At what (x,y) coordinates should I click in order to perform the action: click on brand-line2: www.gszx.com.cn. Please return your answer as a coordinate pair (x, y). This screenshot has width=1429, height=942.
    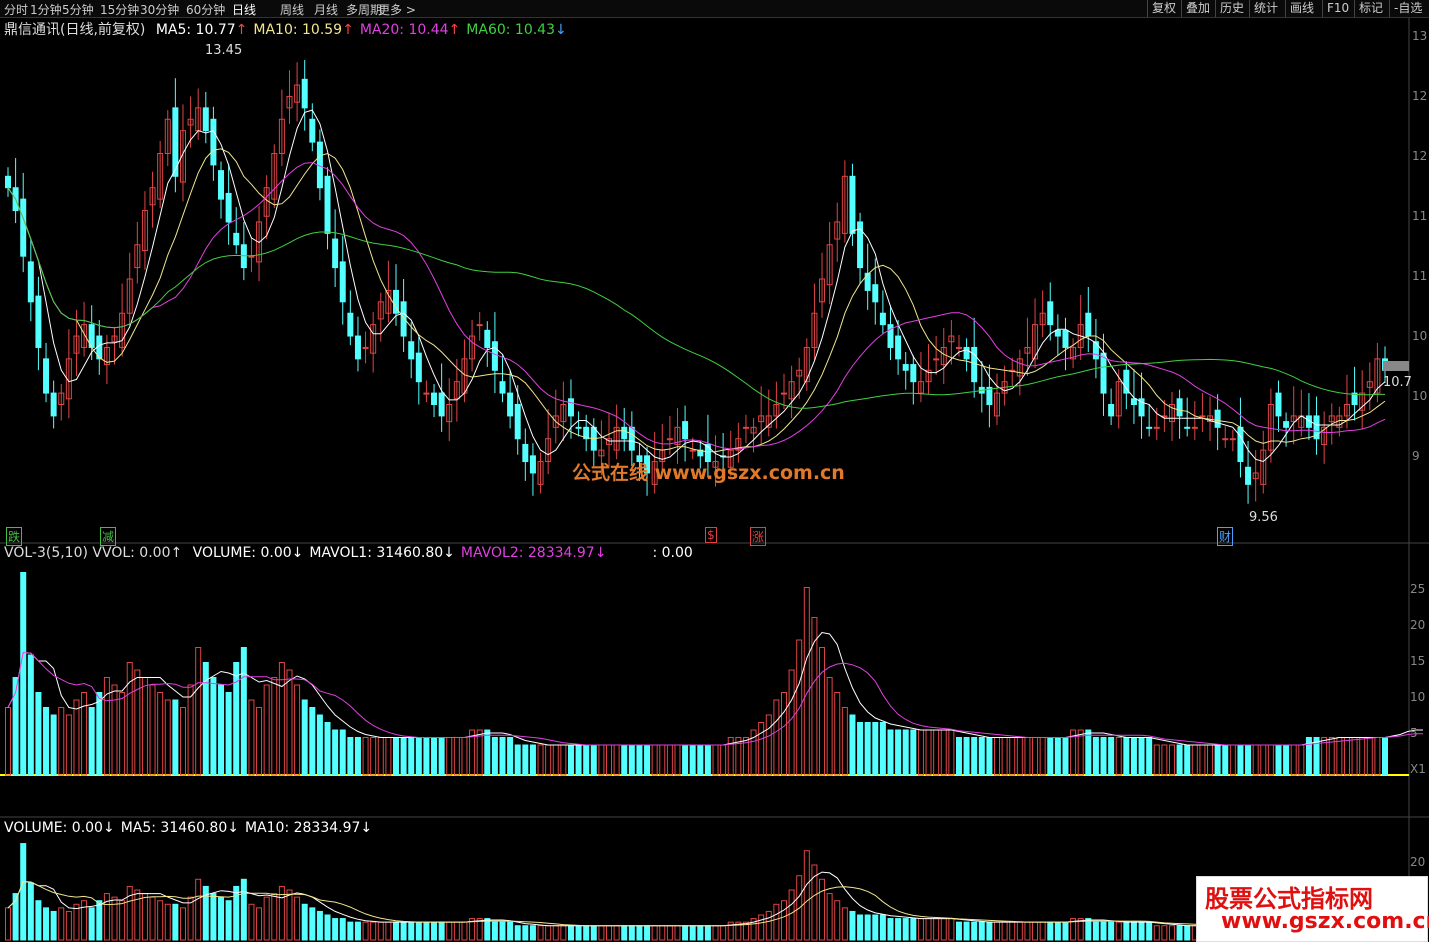
    Looking at the image, I should click on (1325, 921).